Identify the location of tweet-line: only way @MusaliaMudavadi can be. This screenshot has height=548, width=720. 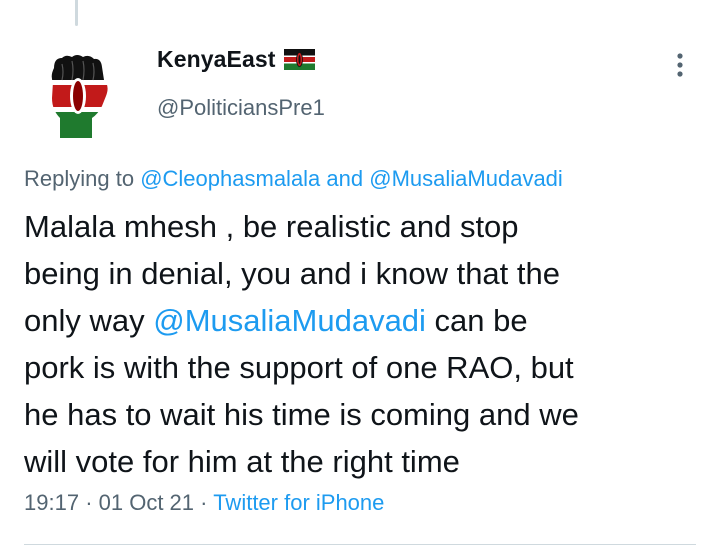
(367, 320).